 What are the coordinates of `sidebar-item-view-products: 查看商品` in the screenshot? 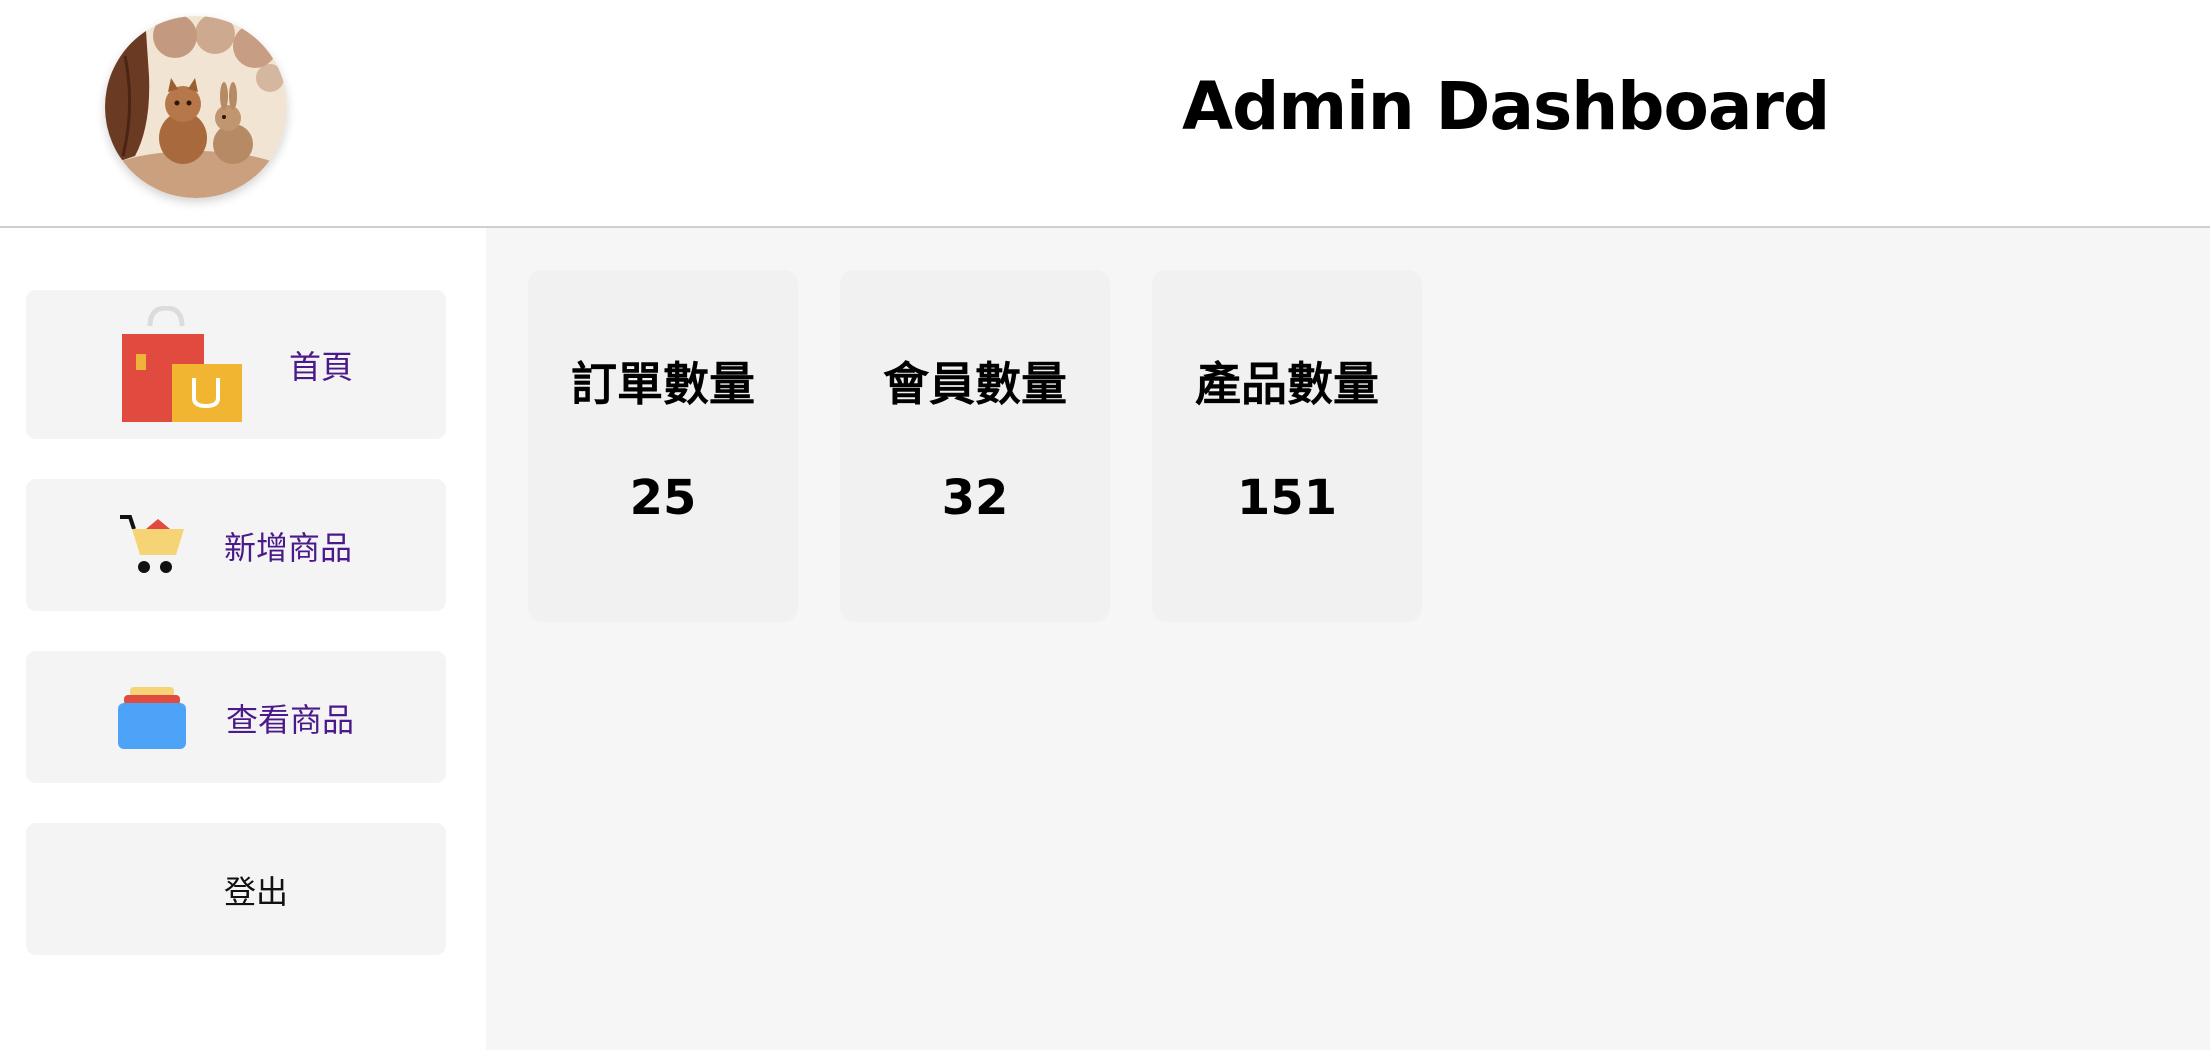 It's located at (236, 717).